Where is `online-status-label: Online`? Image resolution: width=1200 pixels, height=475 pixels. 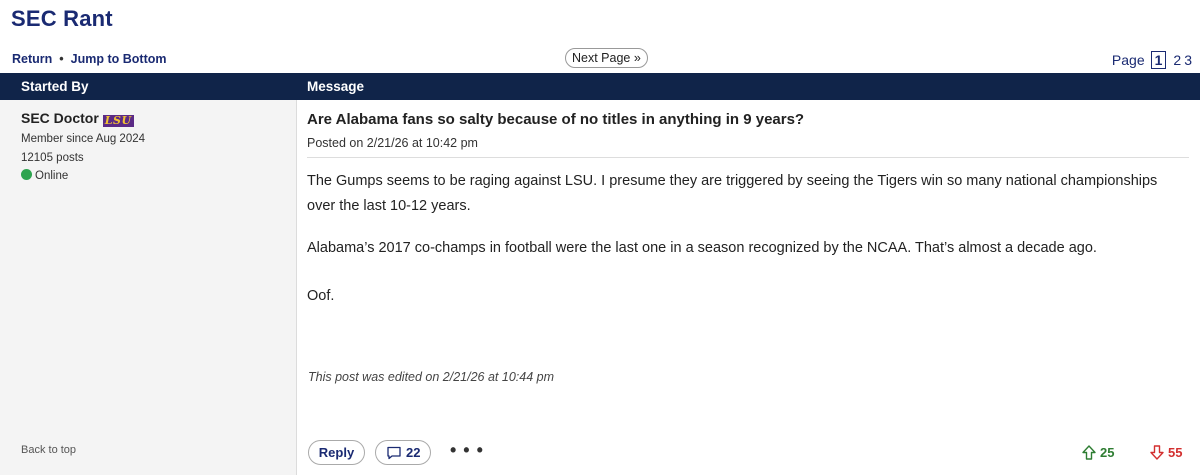 online-status-label: Online is located at coordinates (52, 176).